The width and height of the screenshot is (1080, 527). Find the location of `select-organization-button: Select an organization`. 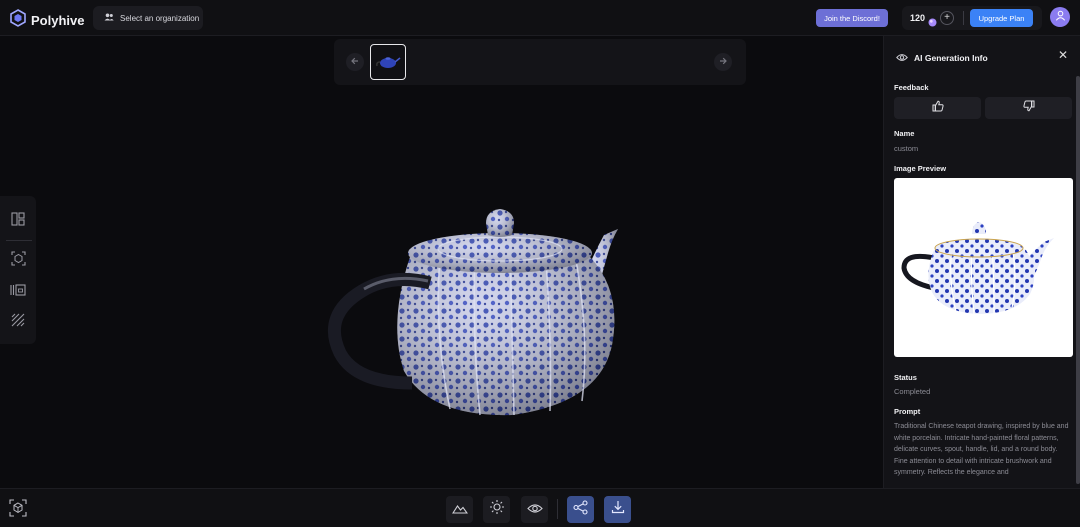

select-organization-button: Select an organization is located at coordinates (148, 18).